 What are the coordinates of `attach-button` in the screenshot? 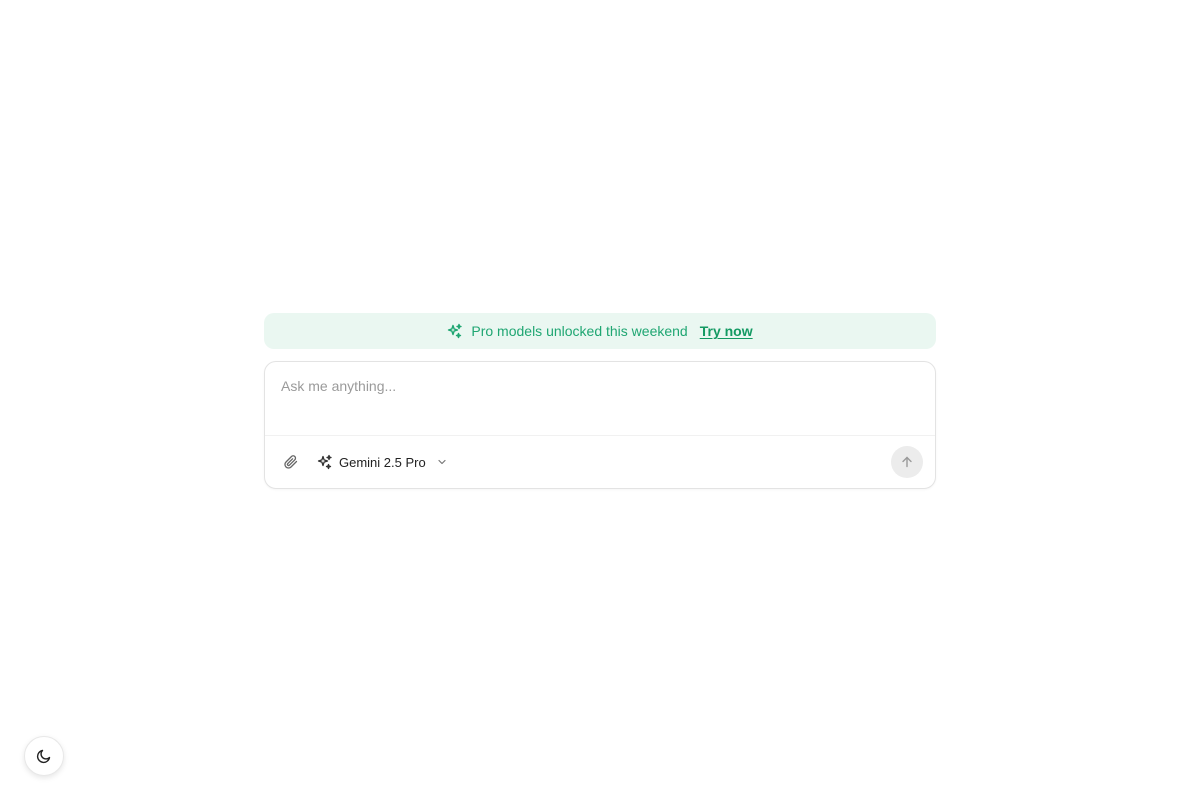 It's located at (291, 462).